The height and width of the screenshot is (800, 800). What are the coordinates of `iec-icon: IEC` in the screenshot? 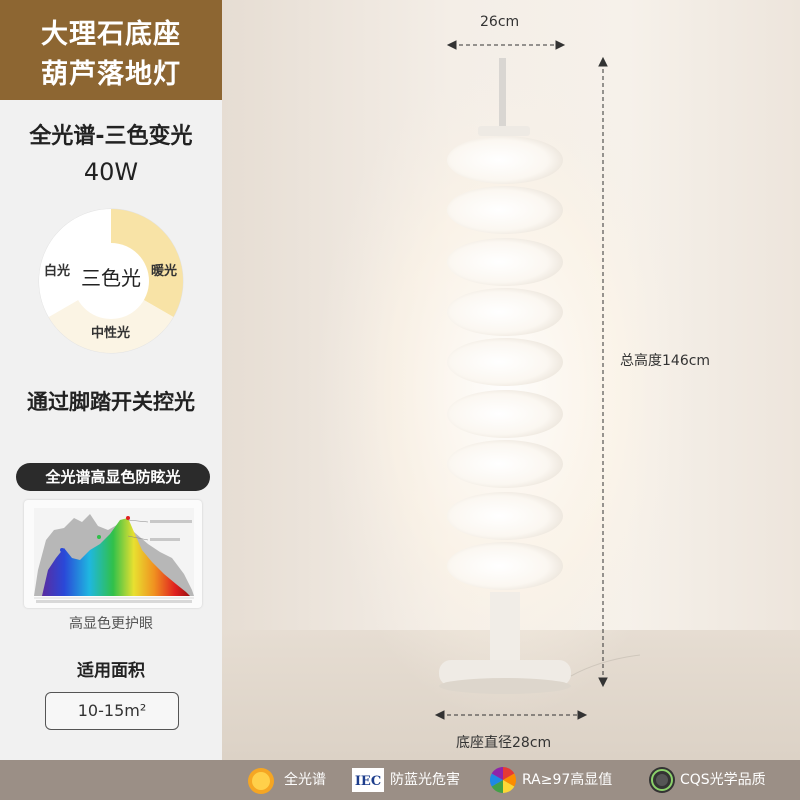 It's located at (368, 780).